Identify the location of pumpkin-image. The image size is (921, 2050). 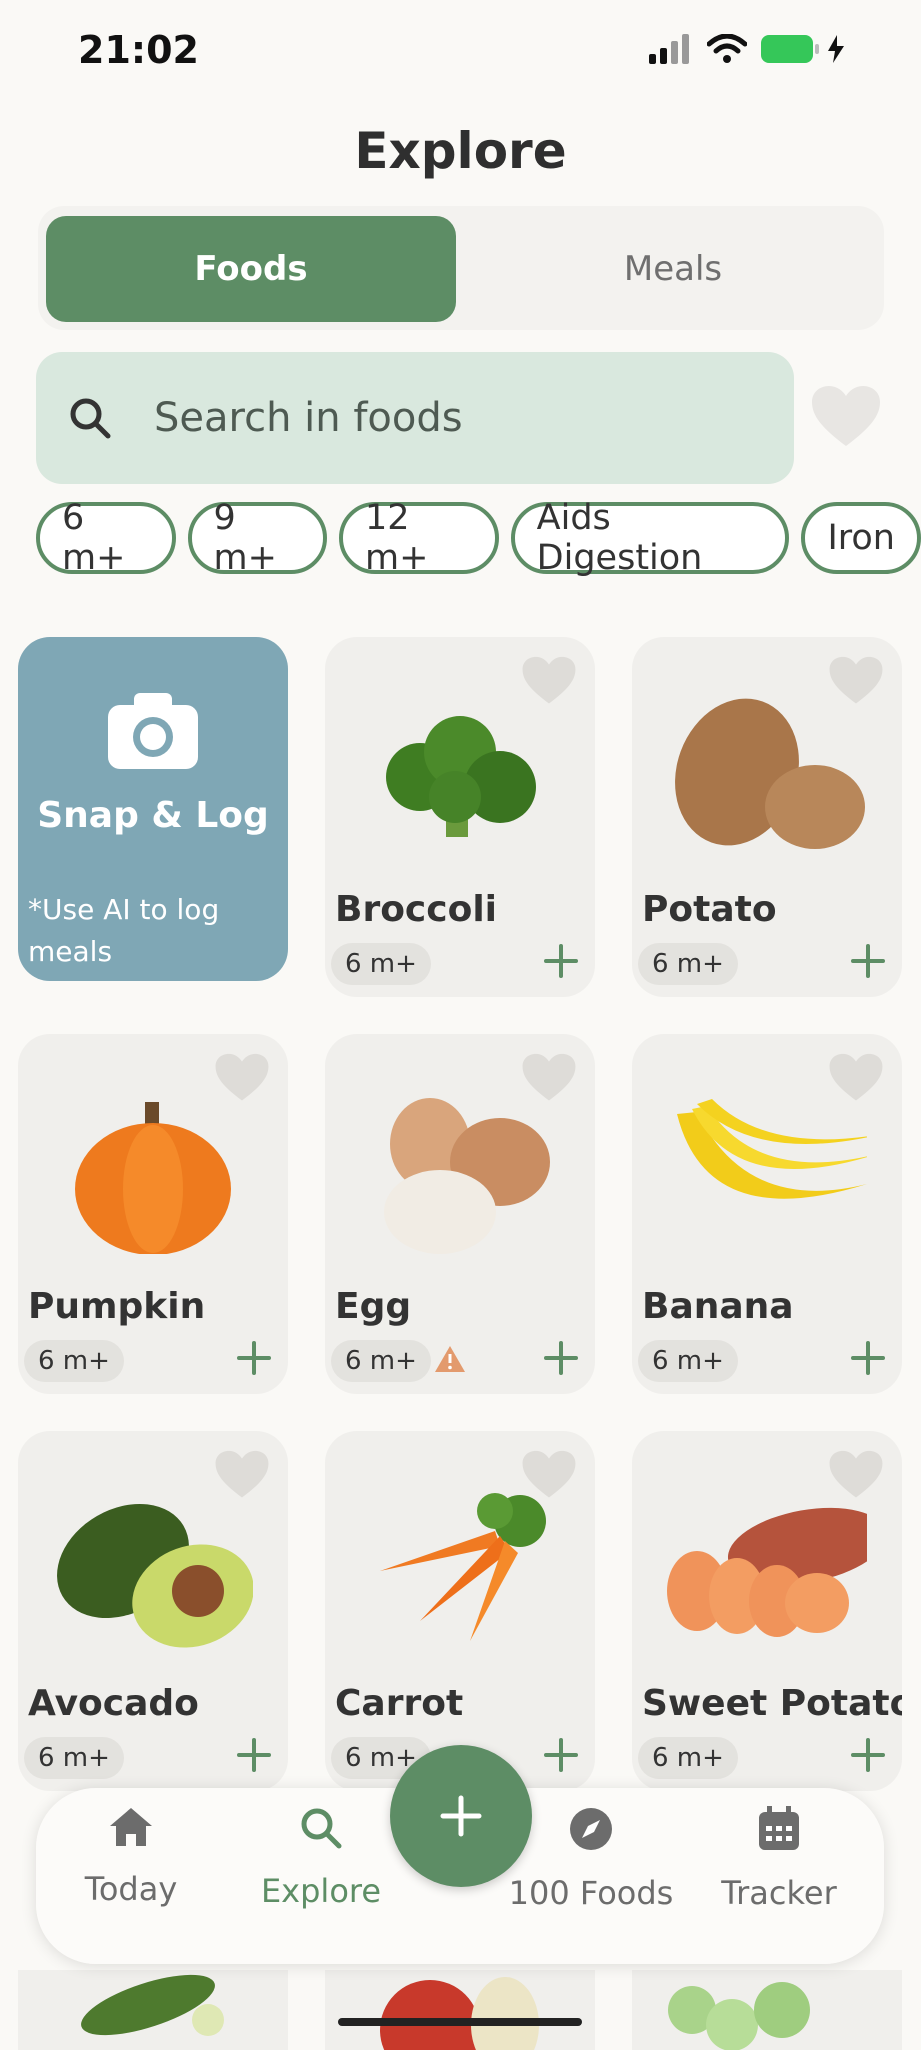
(153, 1178).